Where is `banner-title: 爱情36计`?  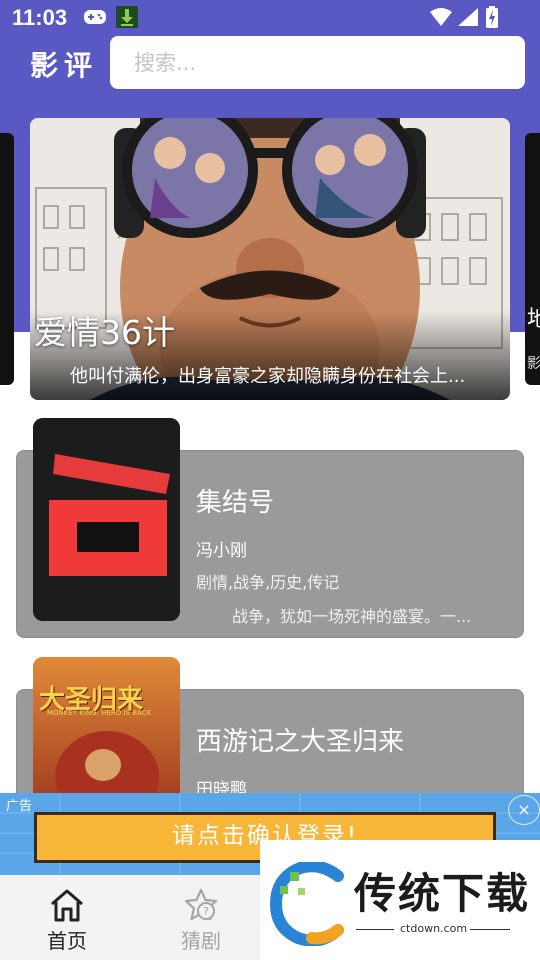
banner-title: 爱情36计 is located at coordinates (104, 332).